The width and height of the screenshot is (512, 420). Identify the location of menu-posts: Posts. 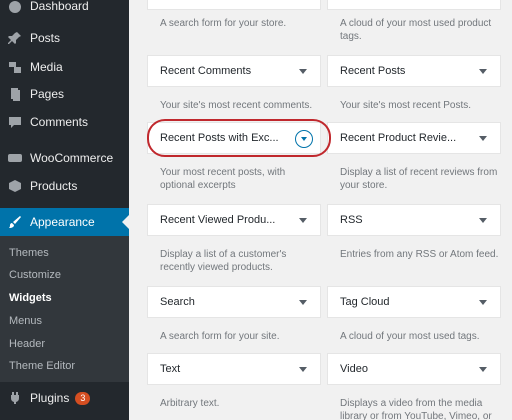
(64, 38).